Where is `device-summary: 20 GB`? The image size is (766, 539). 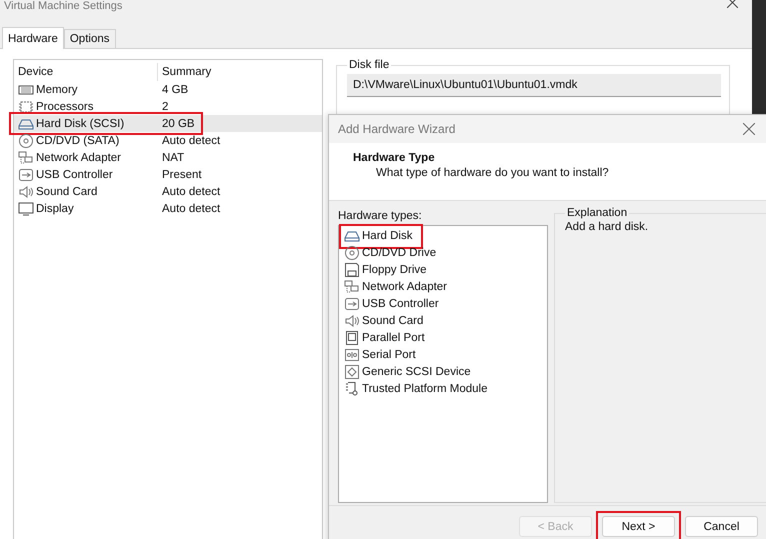 device-summary: 20 GB is located at coordinates (178, 124).